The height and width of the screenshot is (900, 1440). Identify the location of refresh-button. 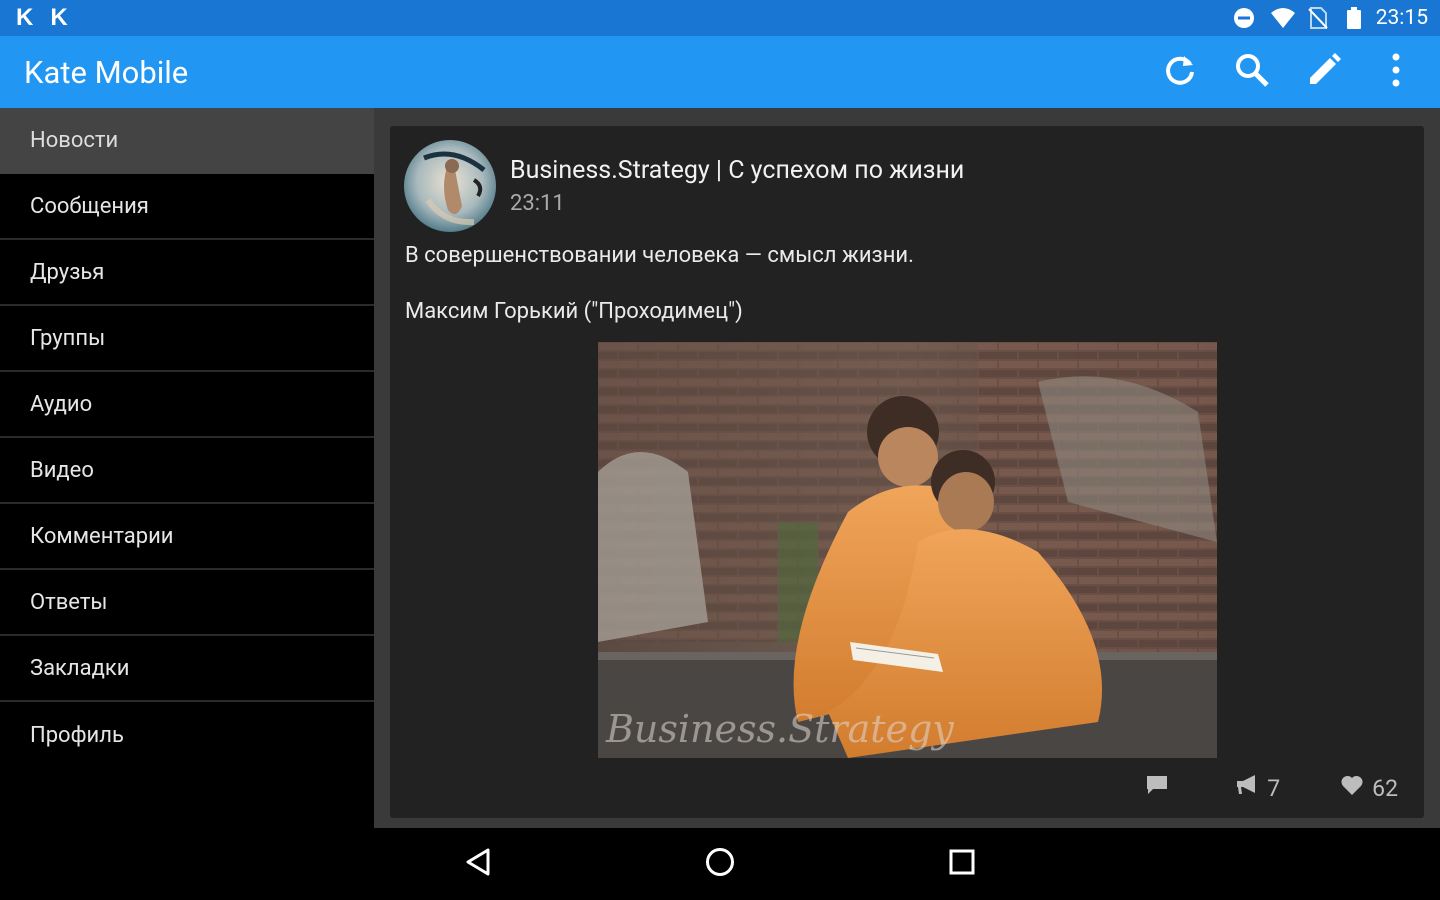
(1180, 72).